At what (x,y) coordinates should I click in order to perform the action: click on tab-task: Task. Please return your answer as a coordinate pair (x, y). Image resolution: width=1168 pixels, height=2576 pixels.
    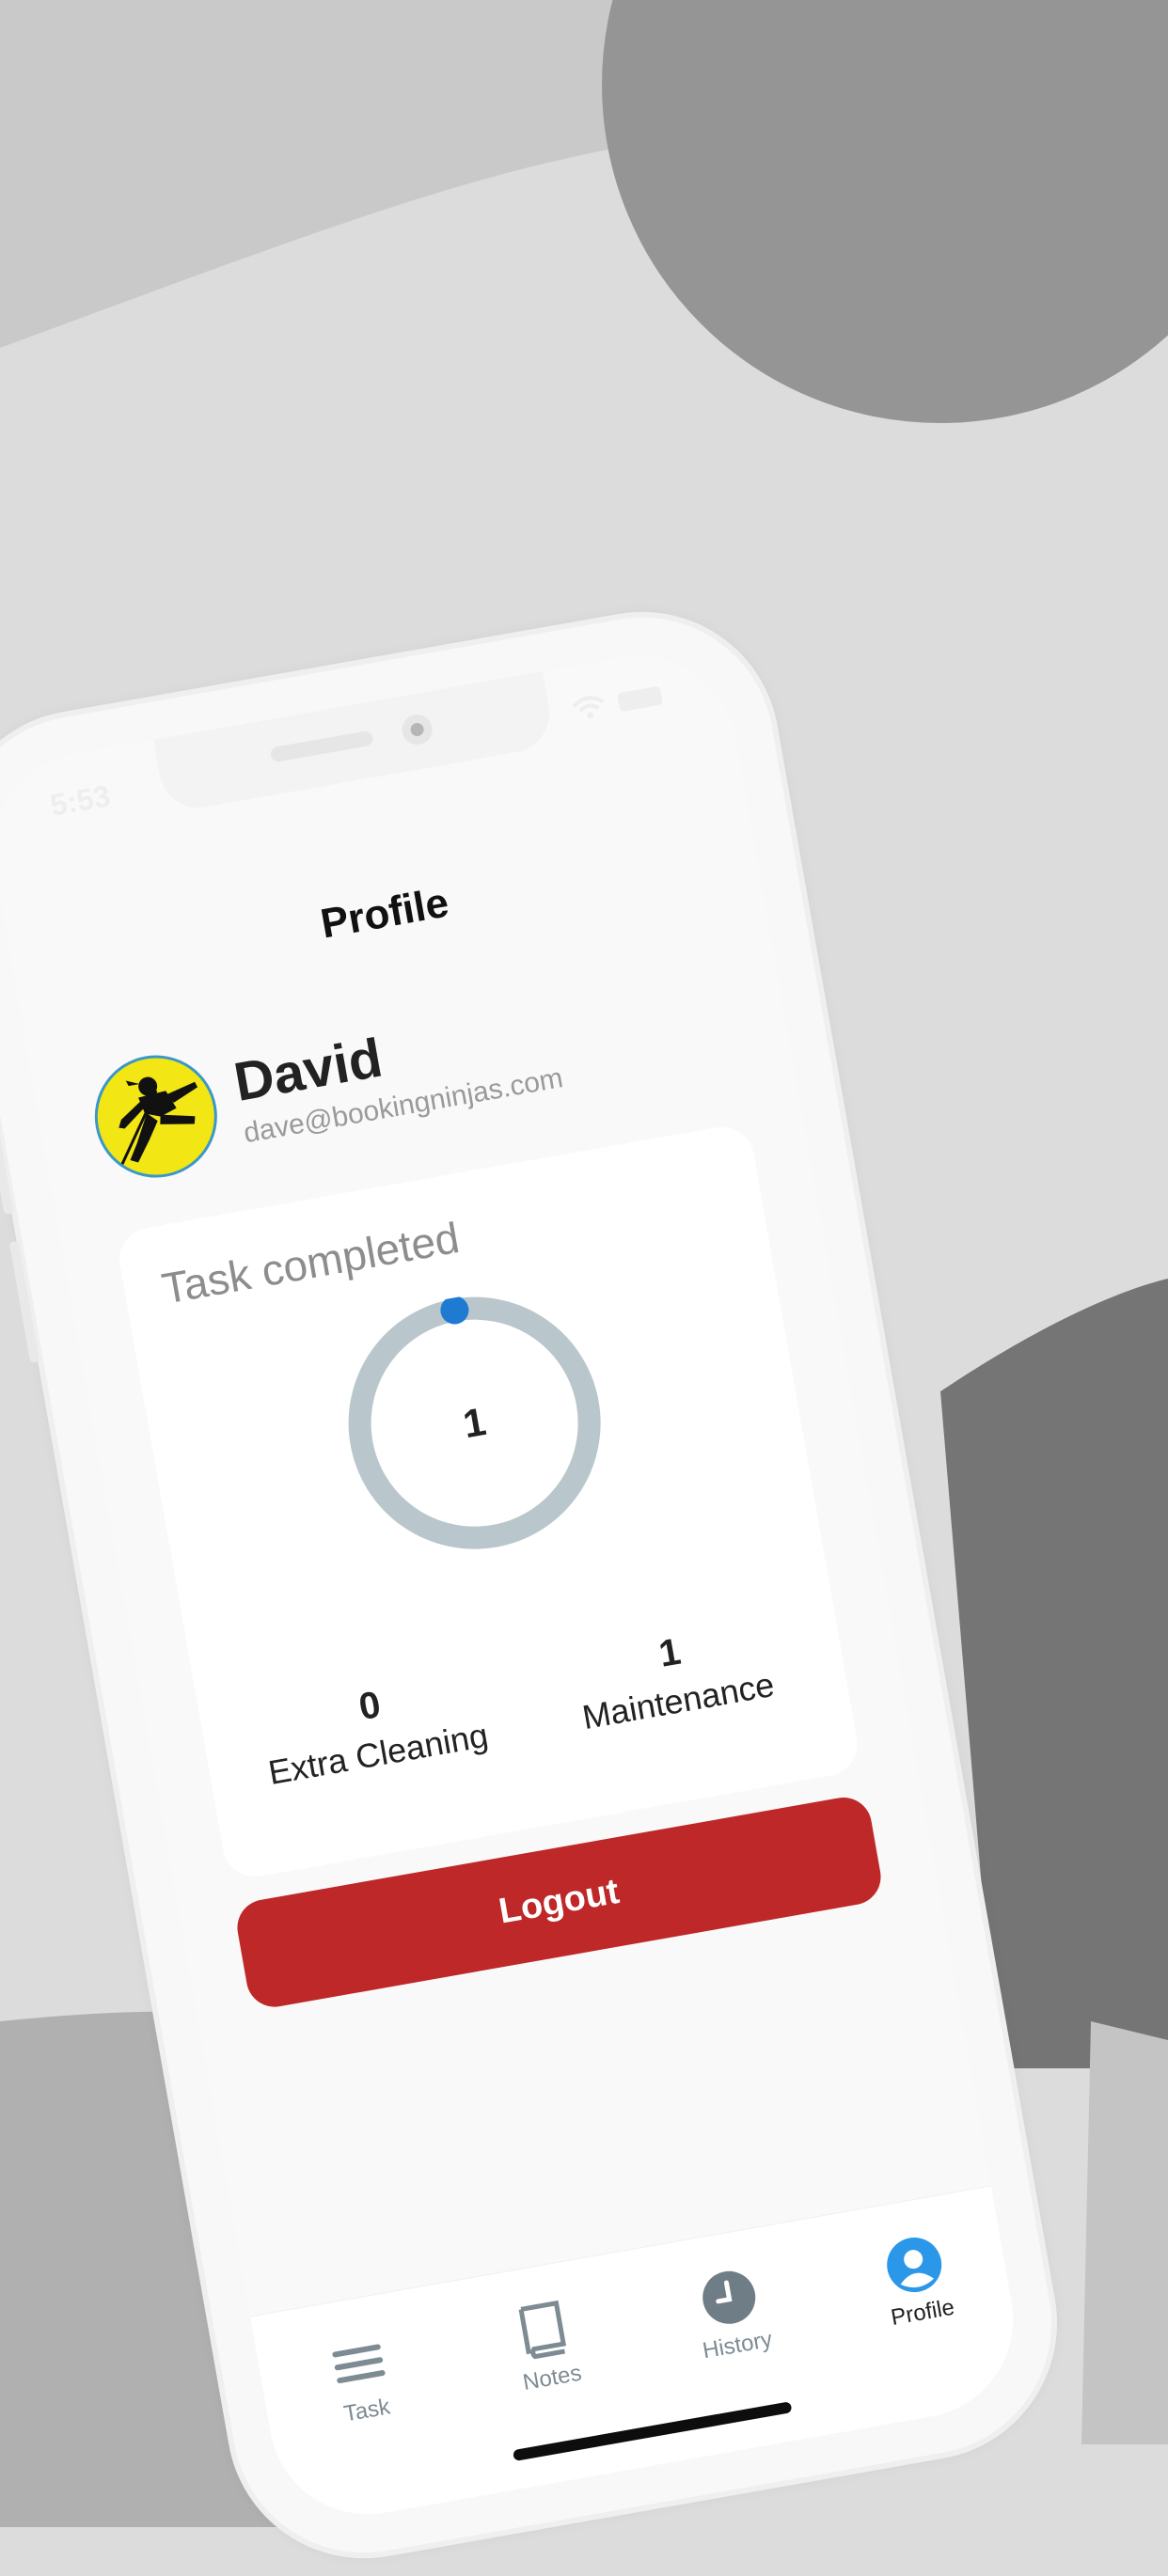
    Looking at the image, I should click on (361, 2379).